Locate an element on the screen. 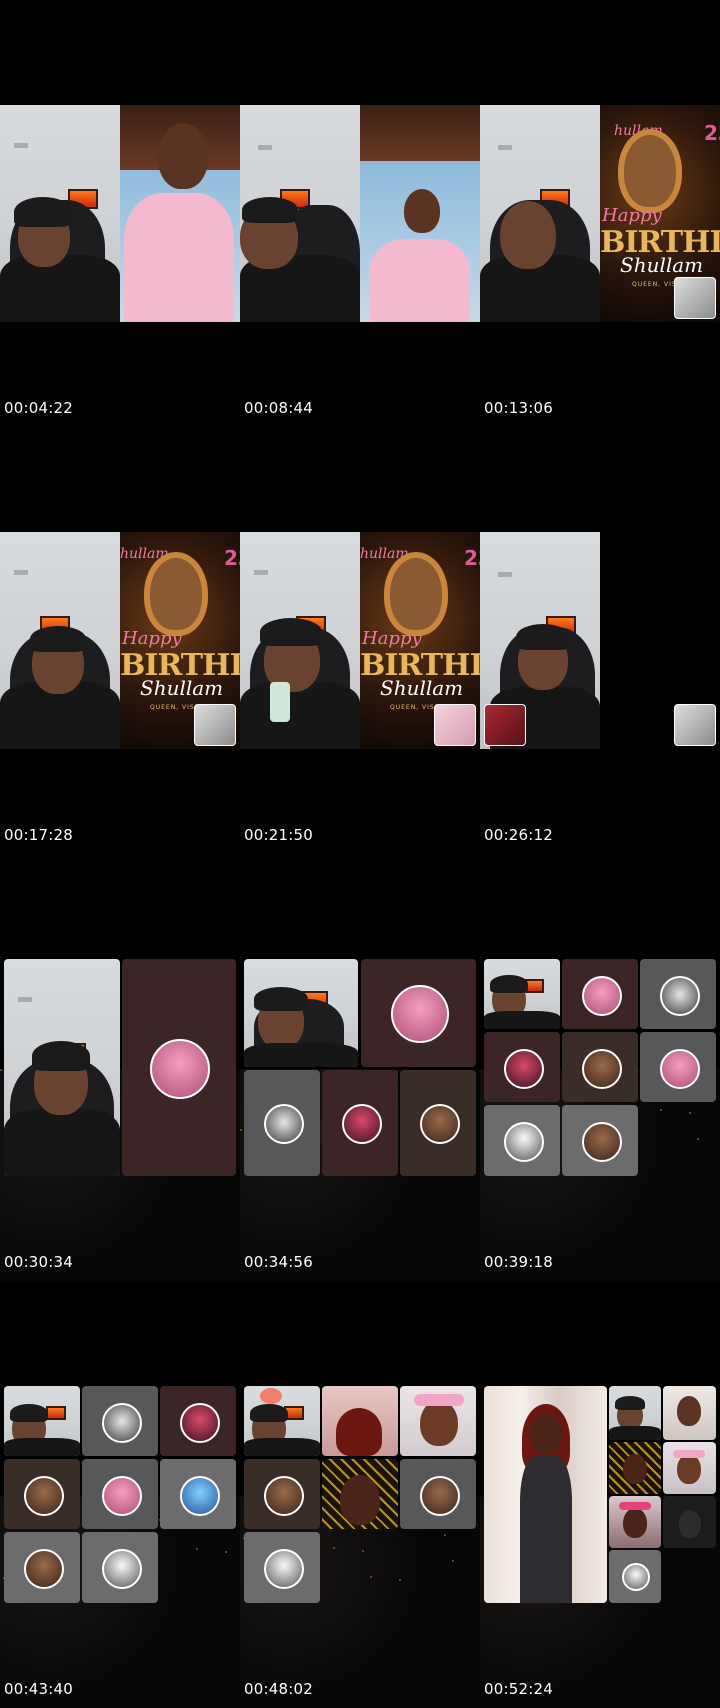  drink-can is located at coordinates (280, 702).